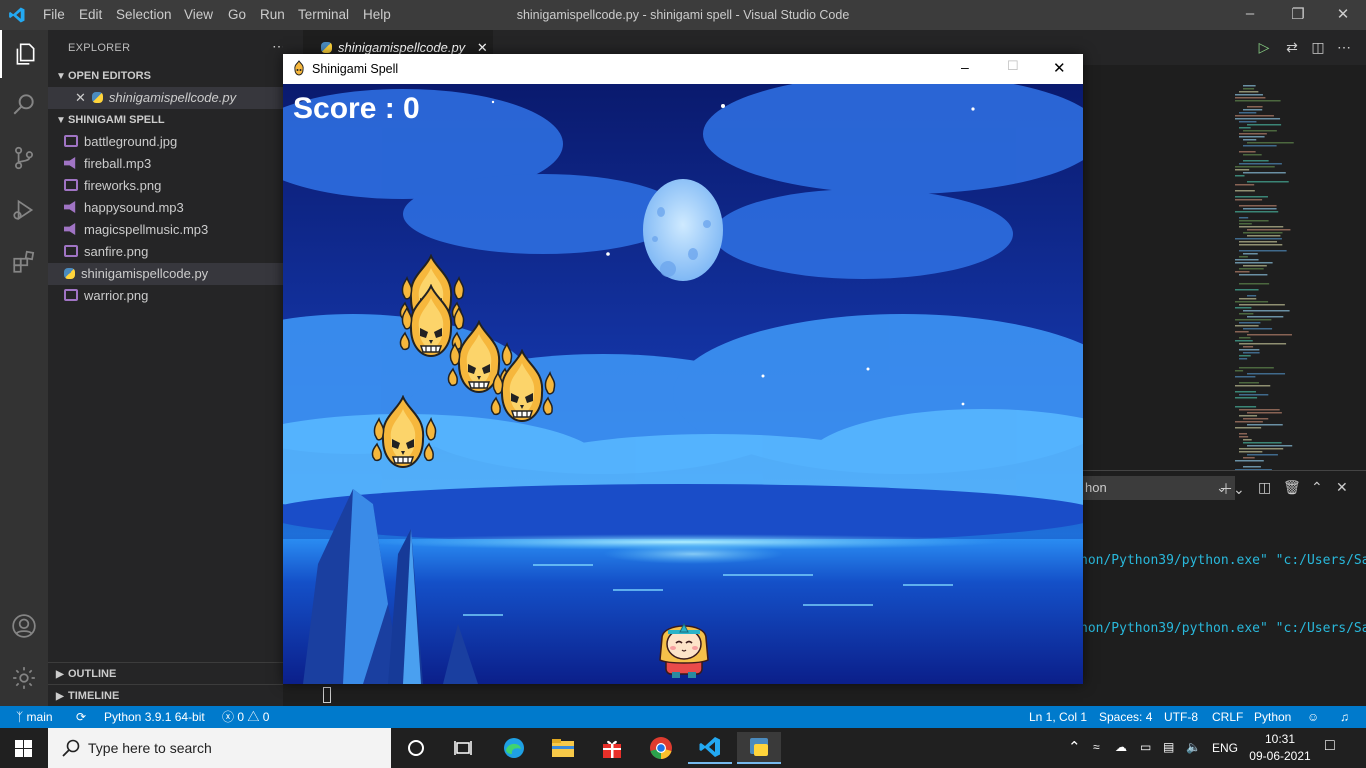 This screenshot has width=1366, height=768. What do you see at coordinates (1298, 15) in the screenshot?
I see `restore-button: ❐` at bounding box center [1298, 15].